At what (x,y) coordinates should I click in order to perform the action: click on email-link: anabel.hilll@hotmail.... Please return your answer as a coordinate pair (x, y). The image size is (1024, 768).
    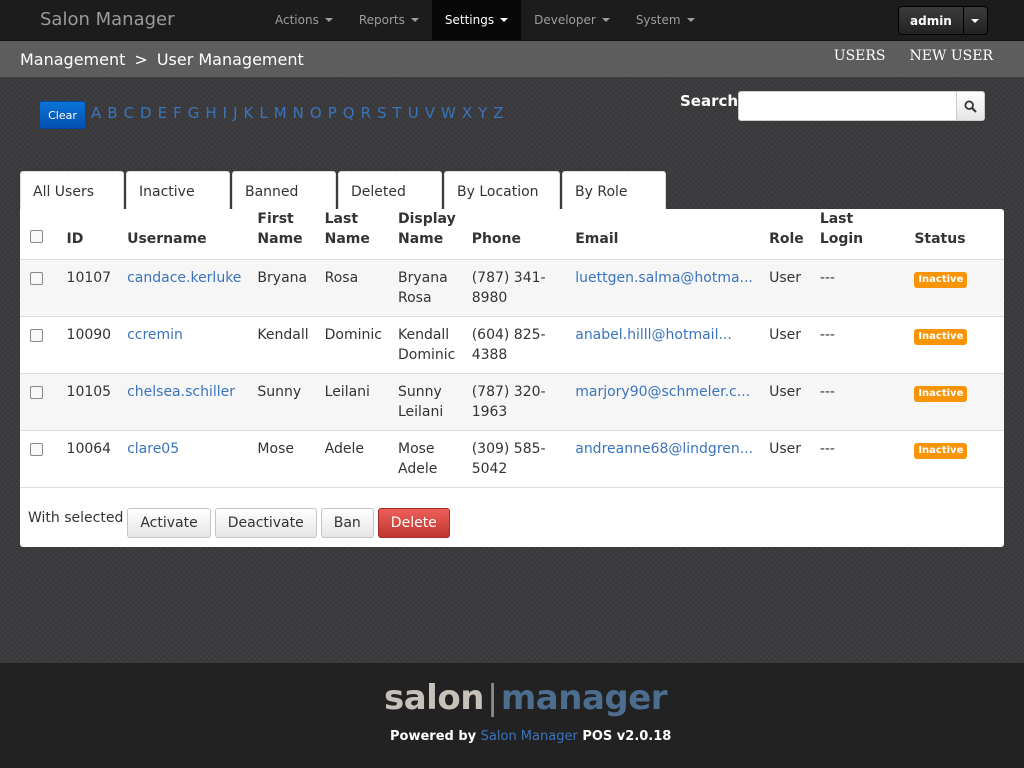
    Looking at the image, I should click on (653, 335).